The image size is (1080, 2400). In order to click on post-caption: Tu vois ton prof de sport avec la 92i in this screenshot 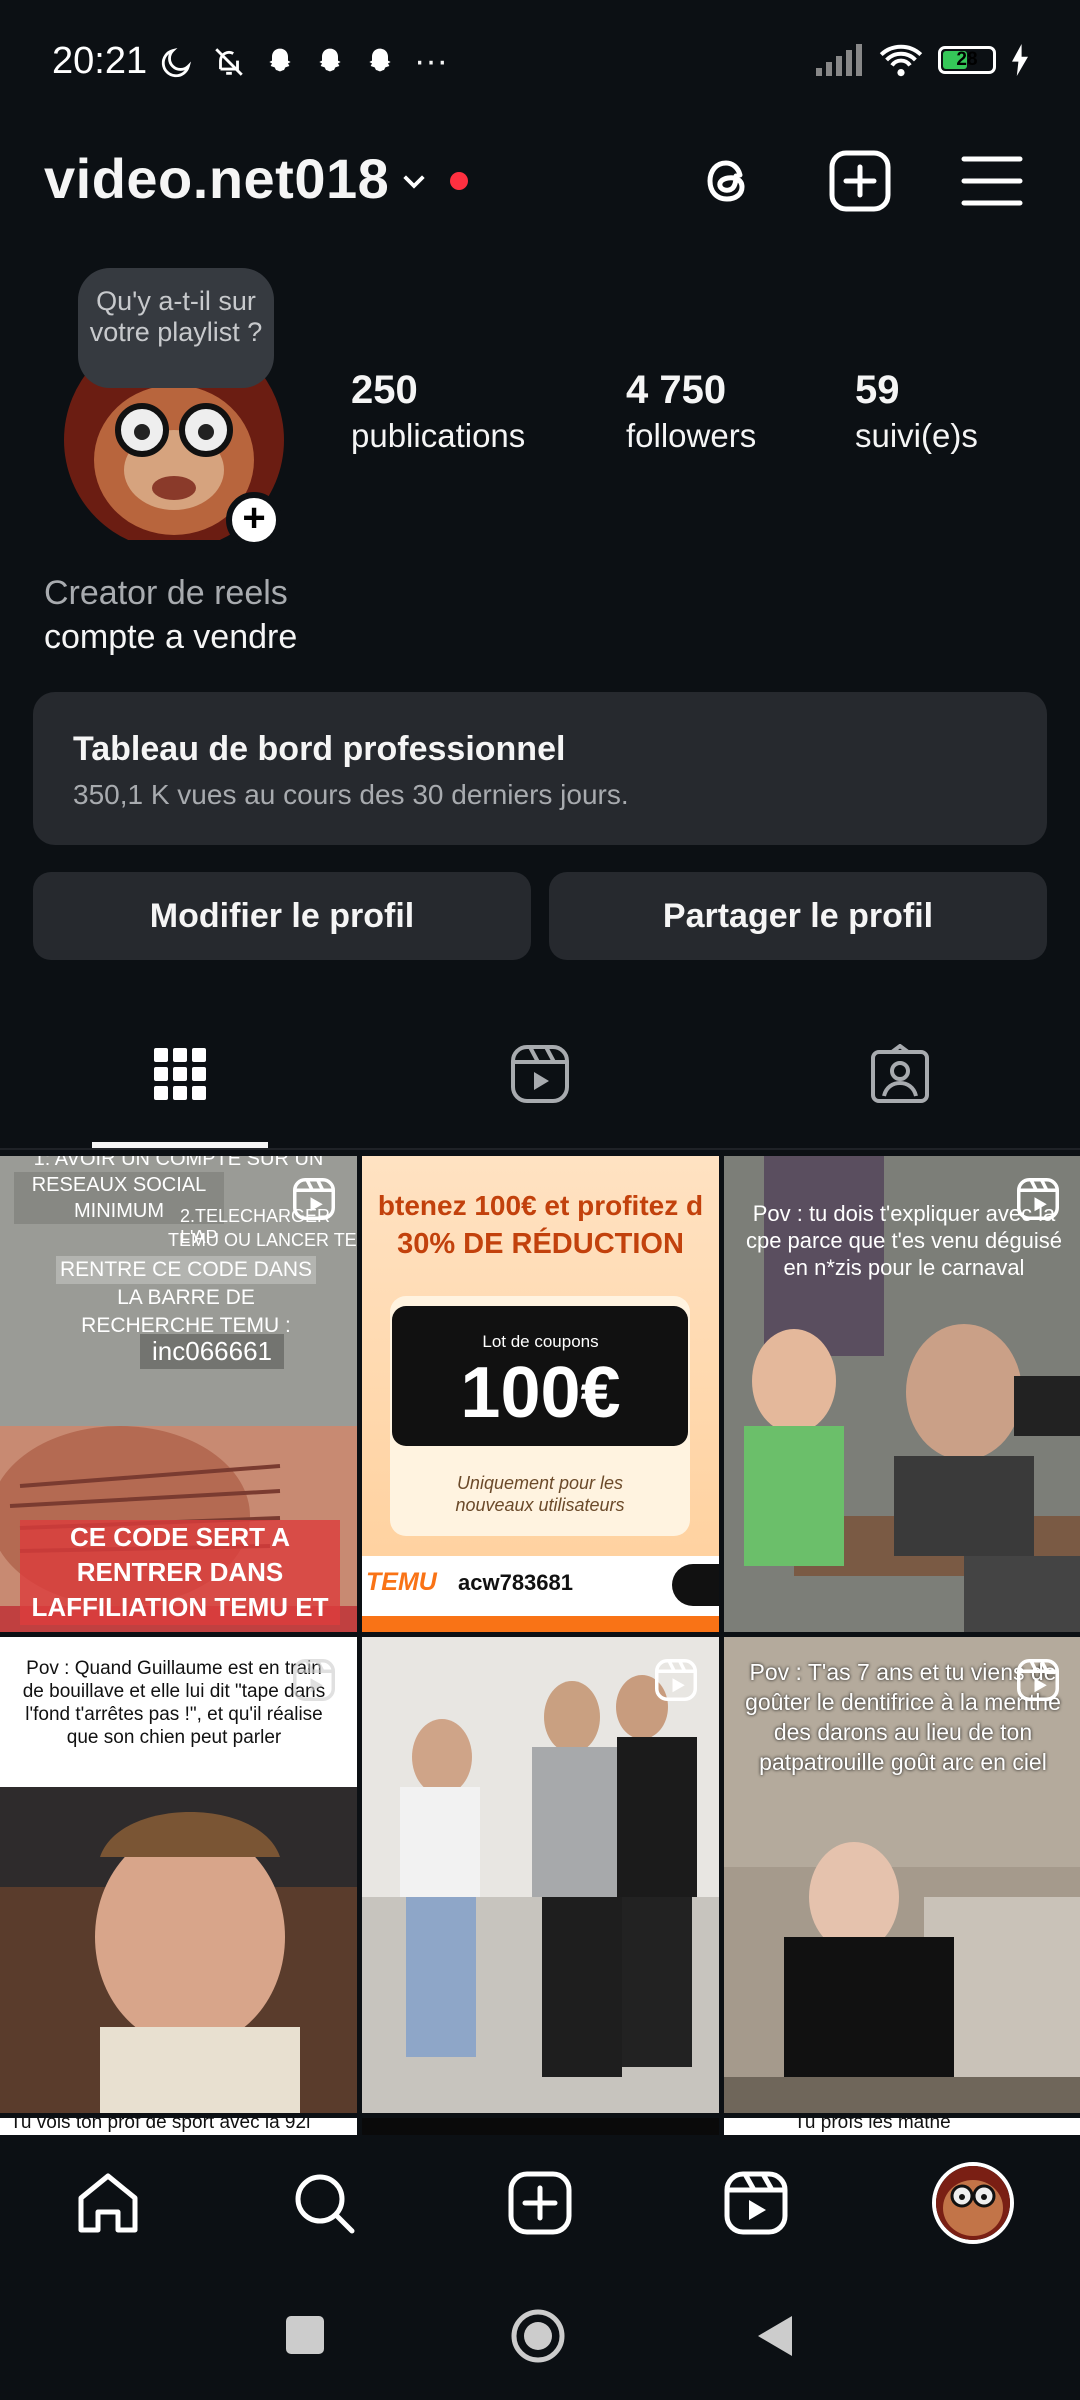, I will do `click(160, 2125)`.